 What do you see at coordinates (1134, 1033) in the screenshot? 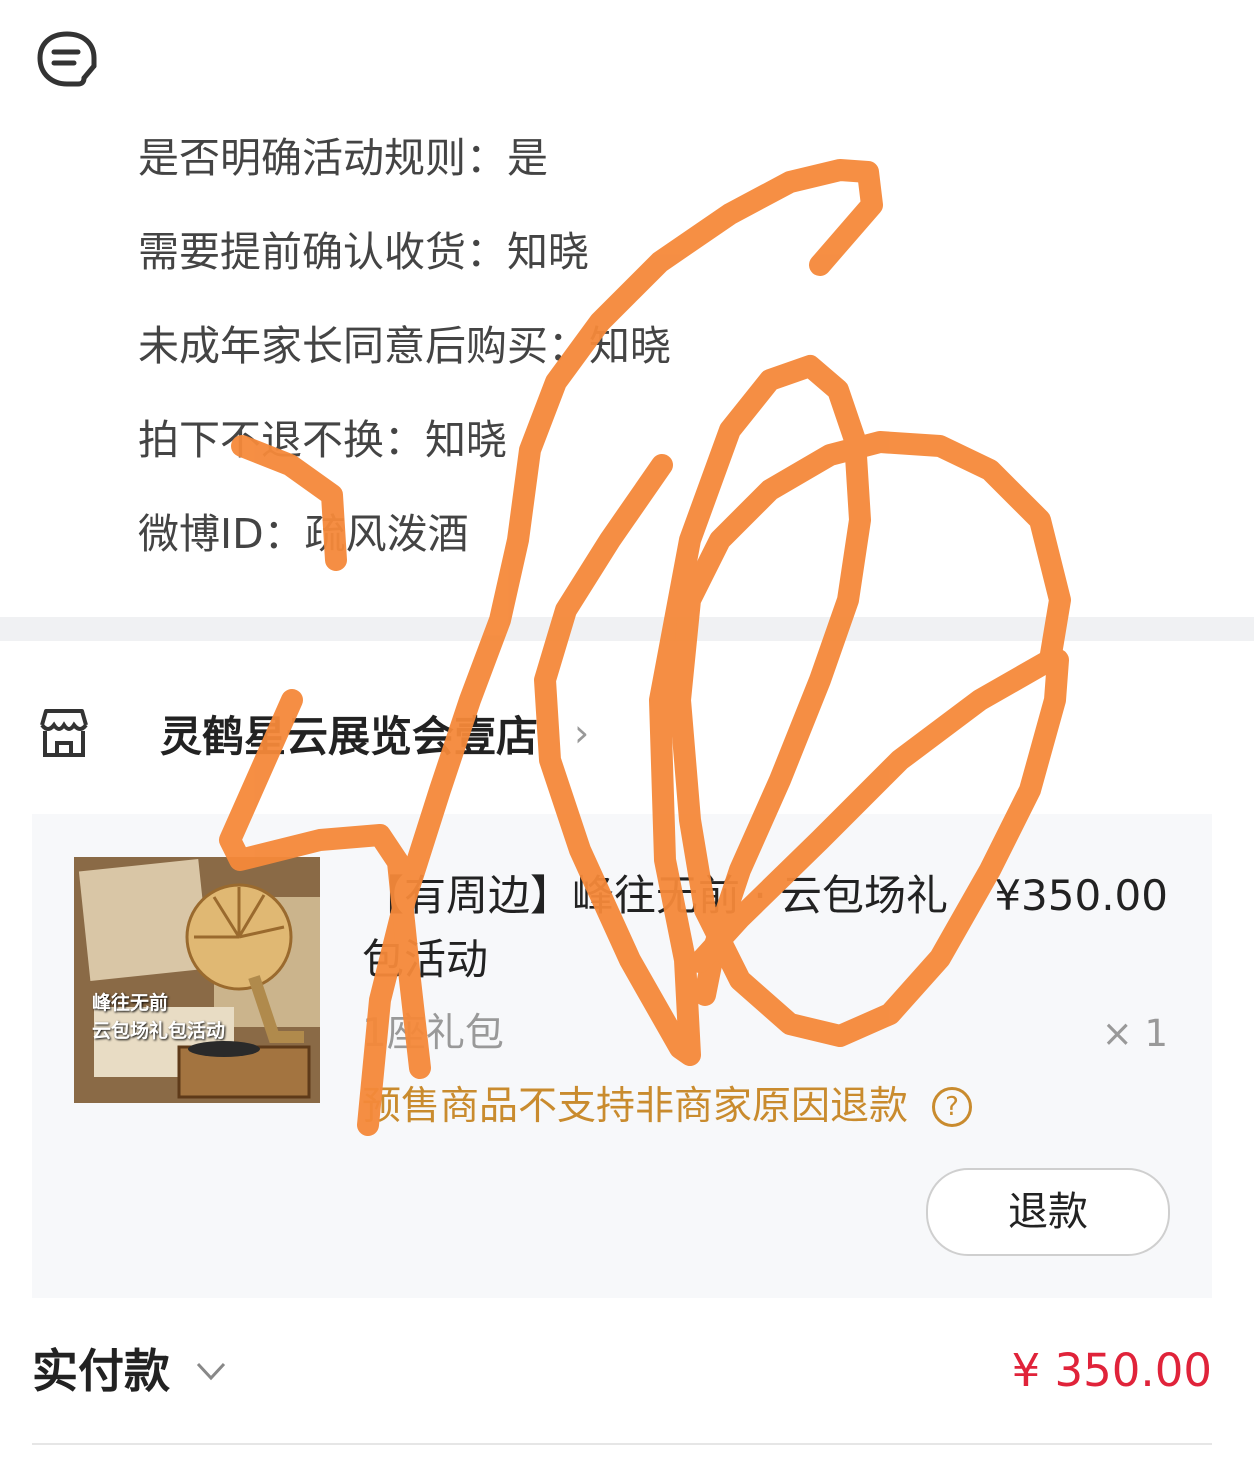
I see `product-quantity: × 1` at bounding box center [1134, 1033].